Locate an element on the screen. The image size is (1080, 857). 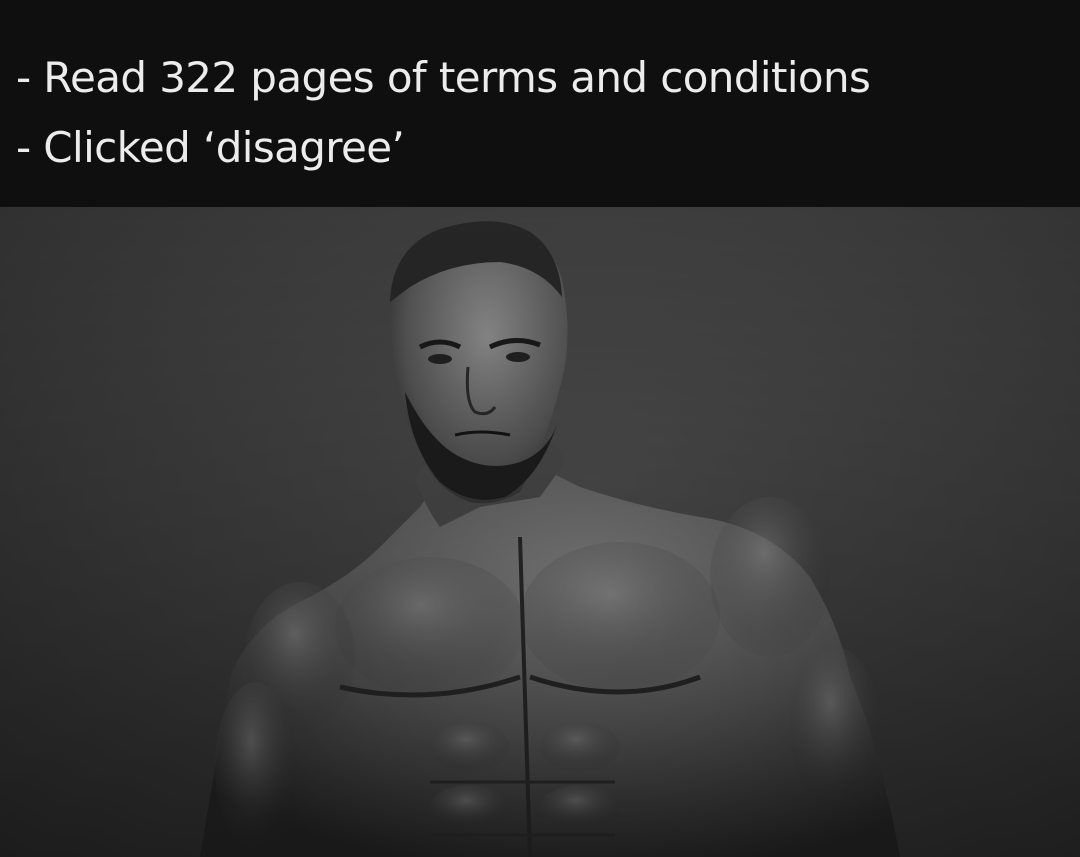
caption-line-1: - Read 322 pages of terms and conditions is located at coordinates (443, 77).